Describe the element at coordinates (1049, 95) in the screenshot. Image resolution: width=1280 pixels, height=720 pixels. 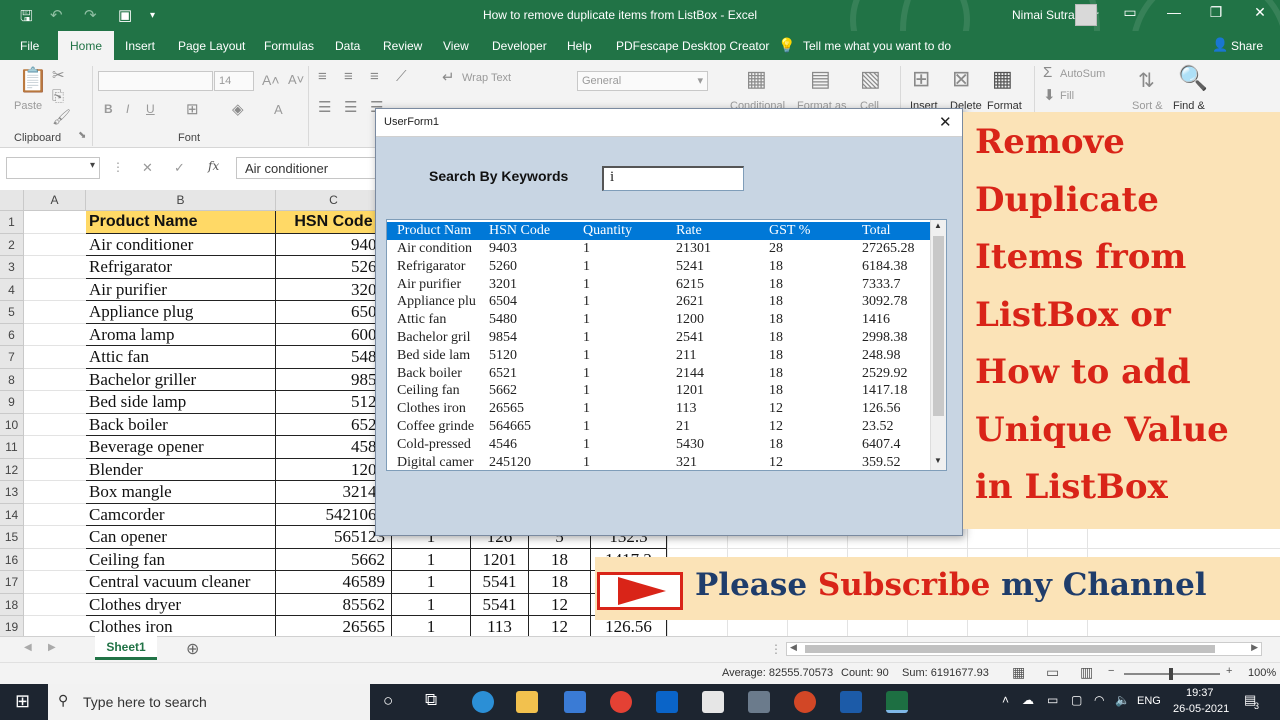
I see `fill-icon: ⬇` at that location.